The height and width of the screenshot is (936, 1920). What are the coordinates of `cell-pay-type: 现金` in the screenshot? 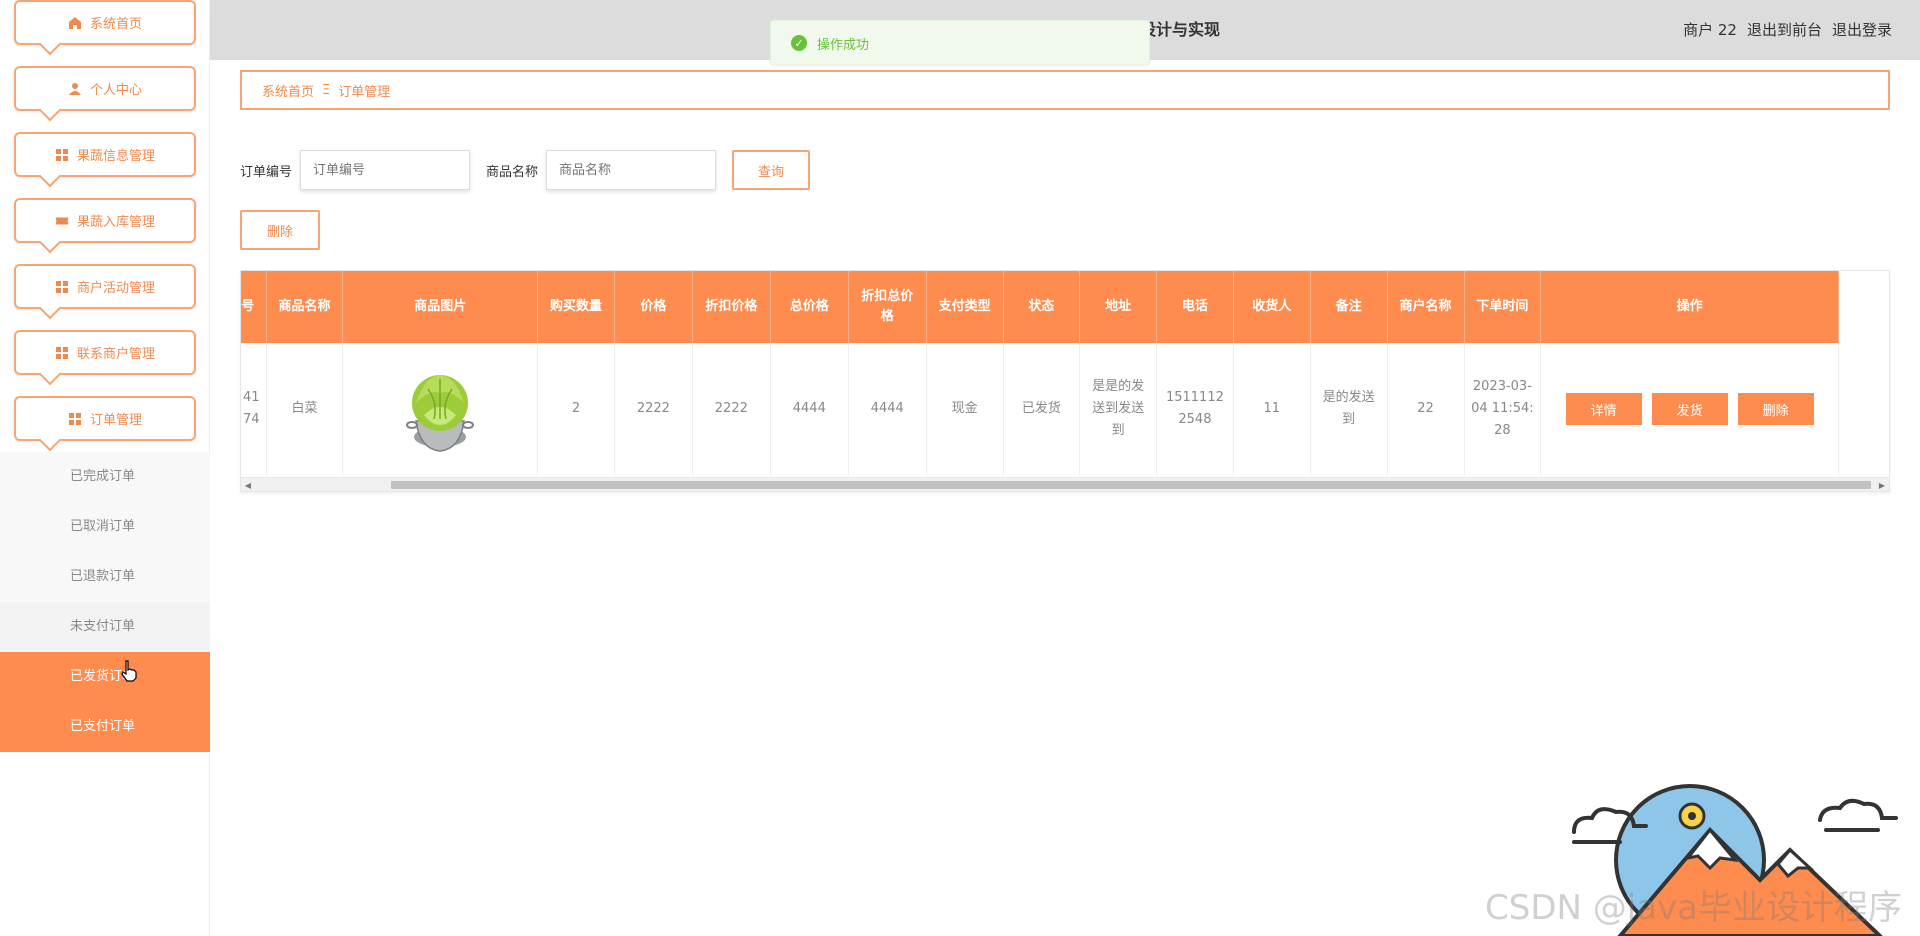 It's located at (965, 409).